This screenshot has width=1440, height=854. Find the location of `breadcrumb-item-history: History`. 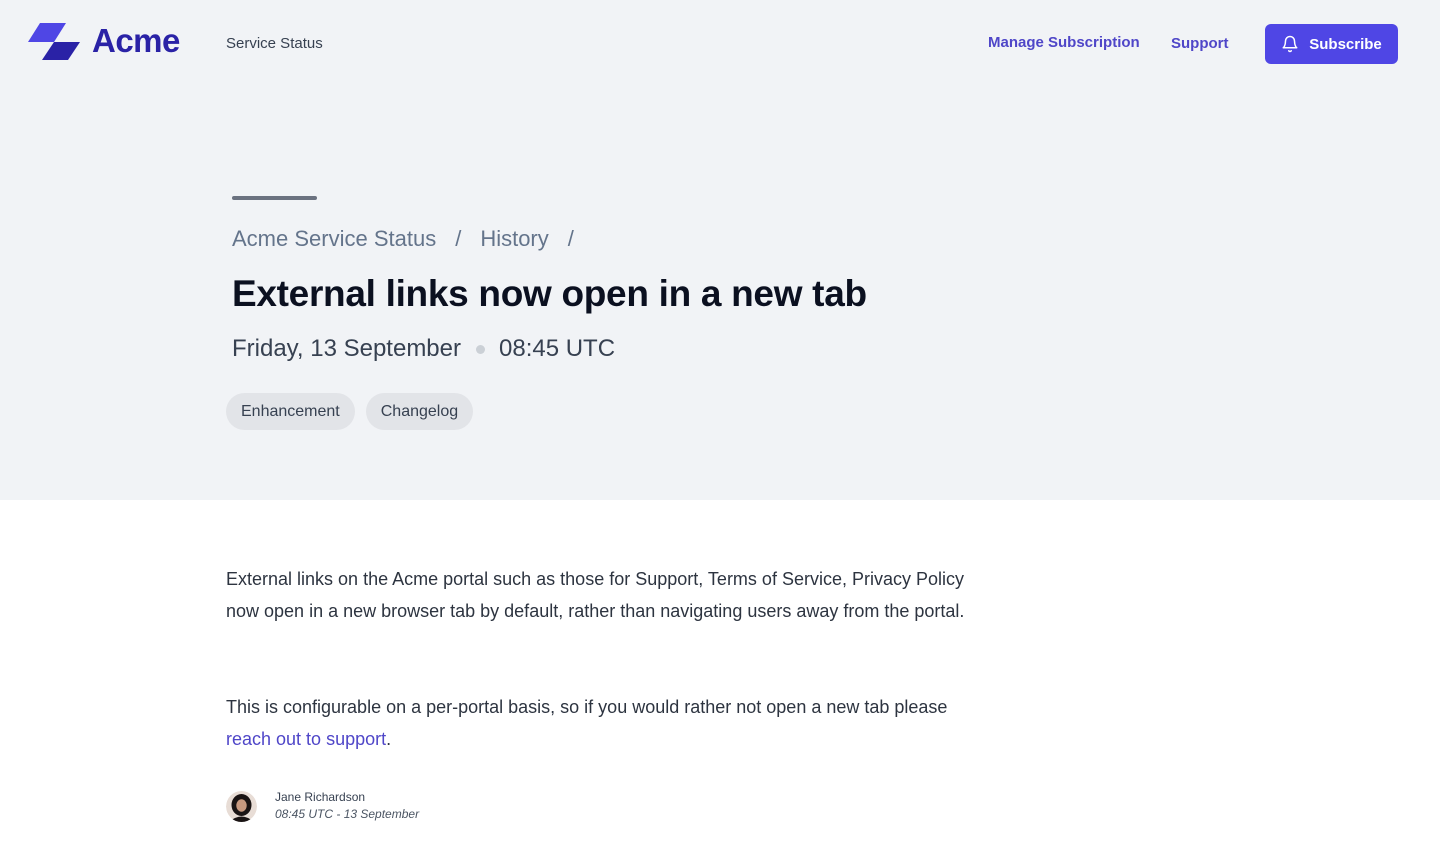

breadcrumb-item-history: History is located at coordinates (514, 239).